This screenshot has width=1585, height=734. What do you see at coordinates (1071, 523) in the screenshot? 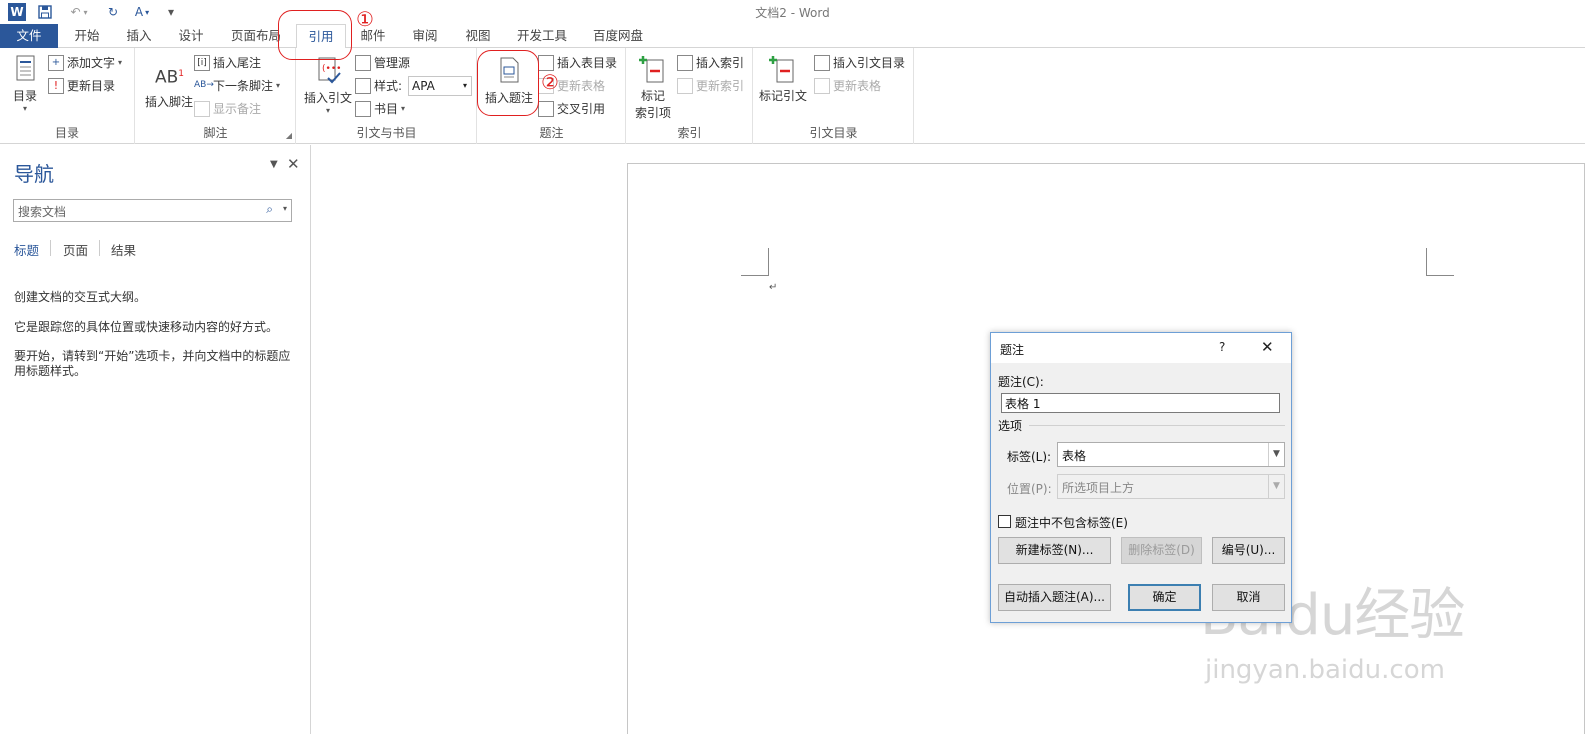
I see `exclude-label-text: 题注中不包含标签(E)` at bounding box center [1071, 523].